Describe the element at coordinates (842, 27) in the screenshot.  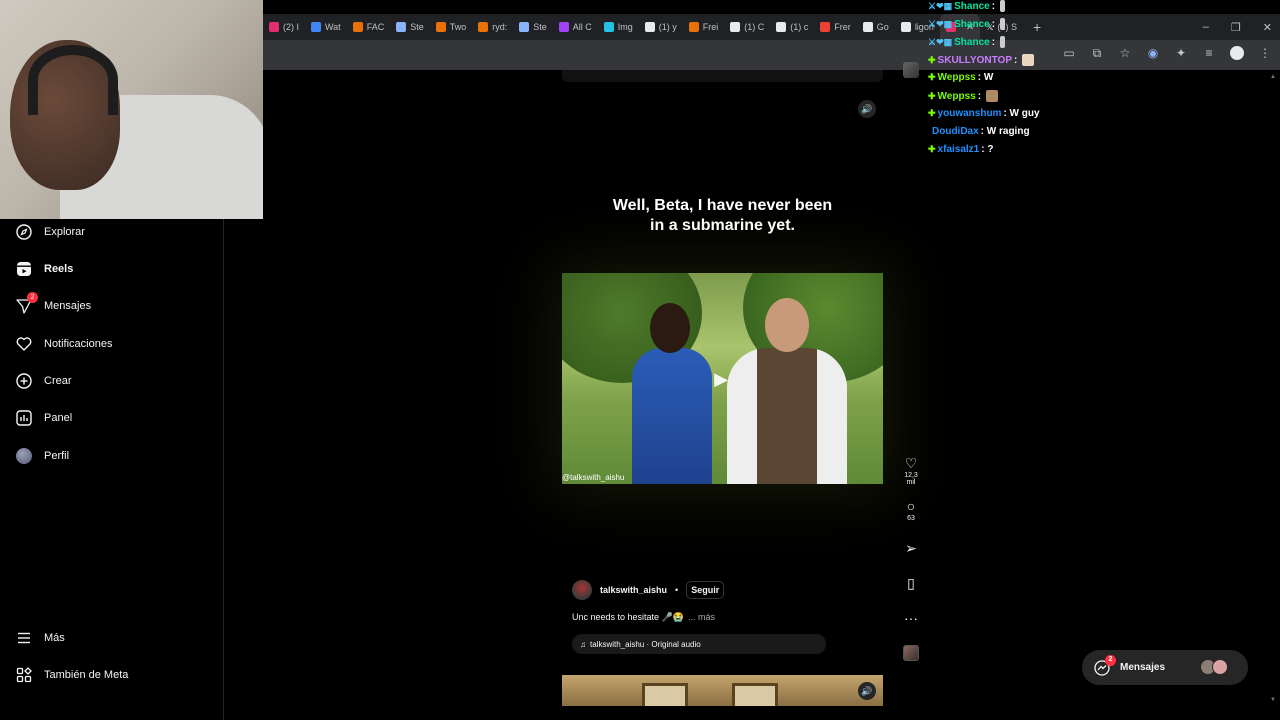
I see `tab-label: Frer` at that location.